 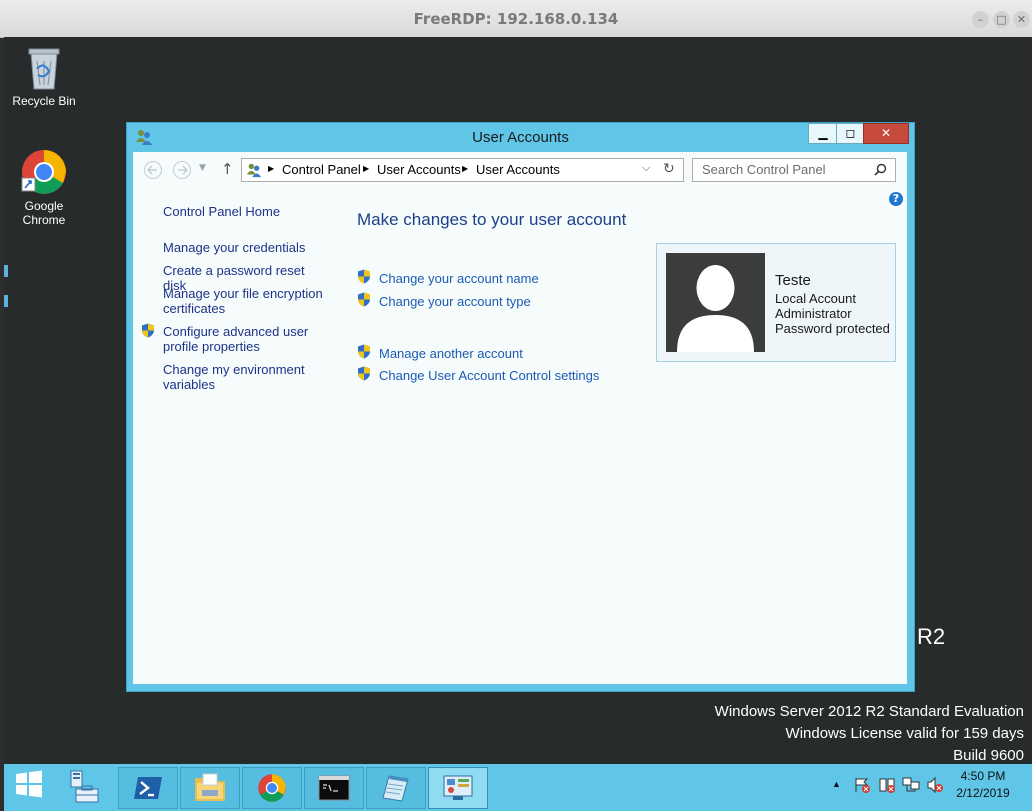 I want to click on clock-date: 2/12/2019, so click(x=983, y=793).